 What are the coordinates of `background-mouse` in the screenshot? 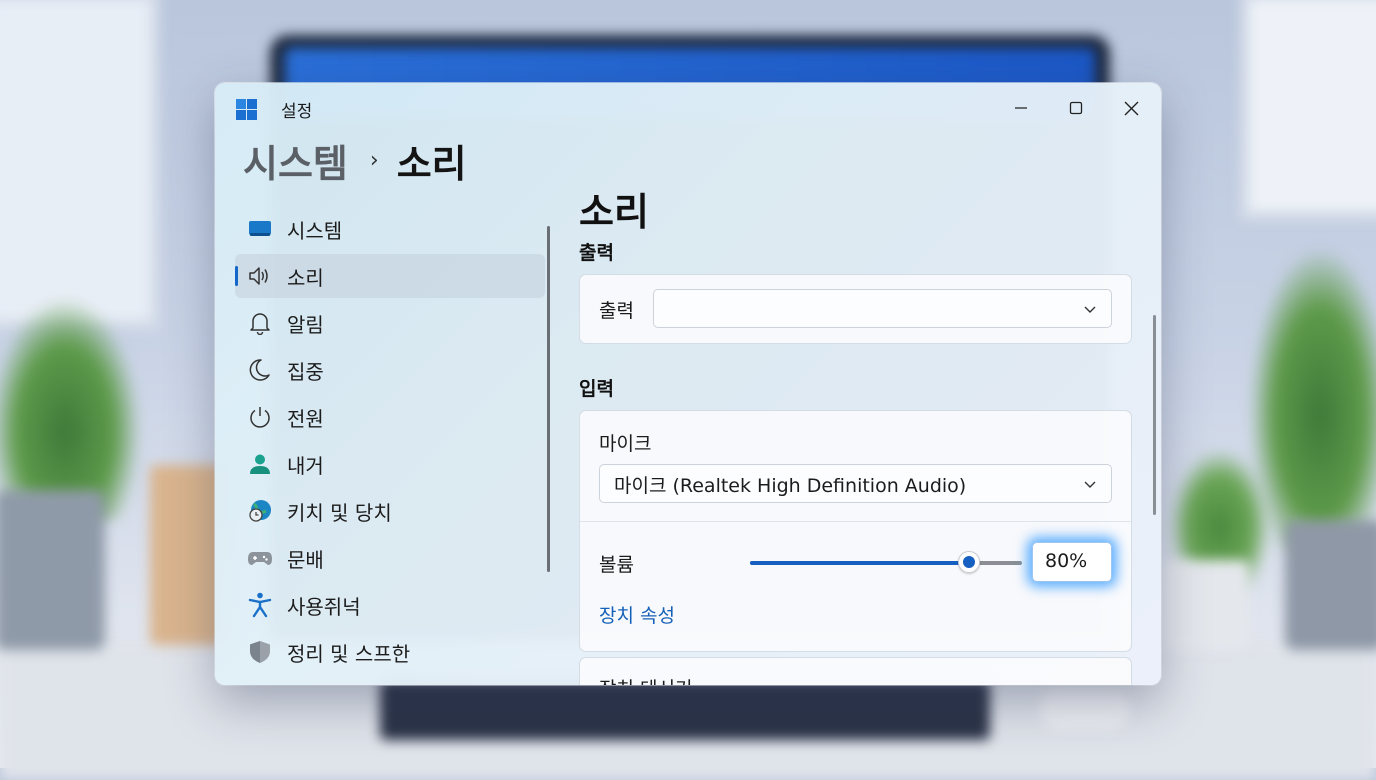 It's located at (1085, 709).